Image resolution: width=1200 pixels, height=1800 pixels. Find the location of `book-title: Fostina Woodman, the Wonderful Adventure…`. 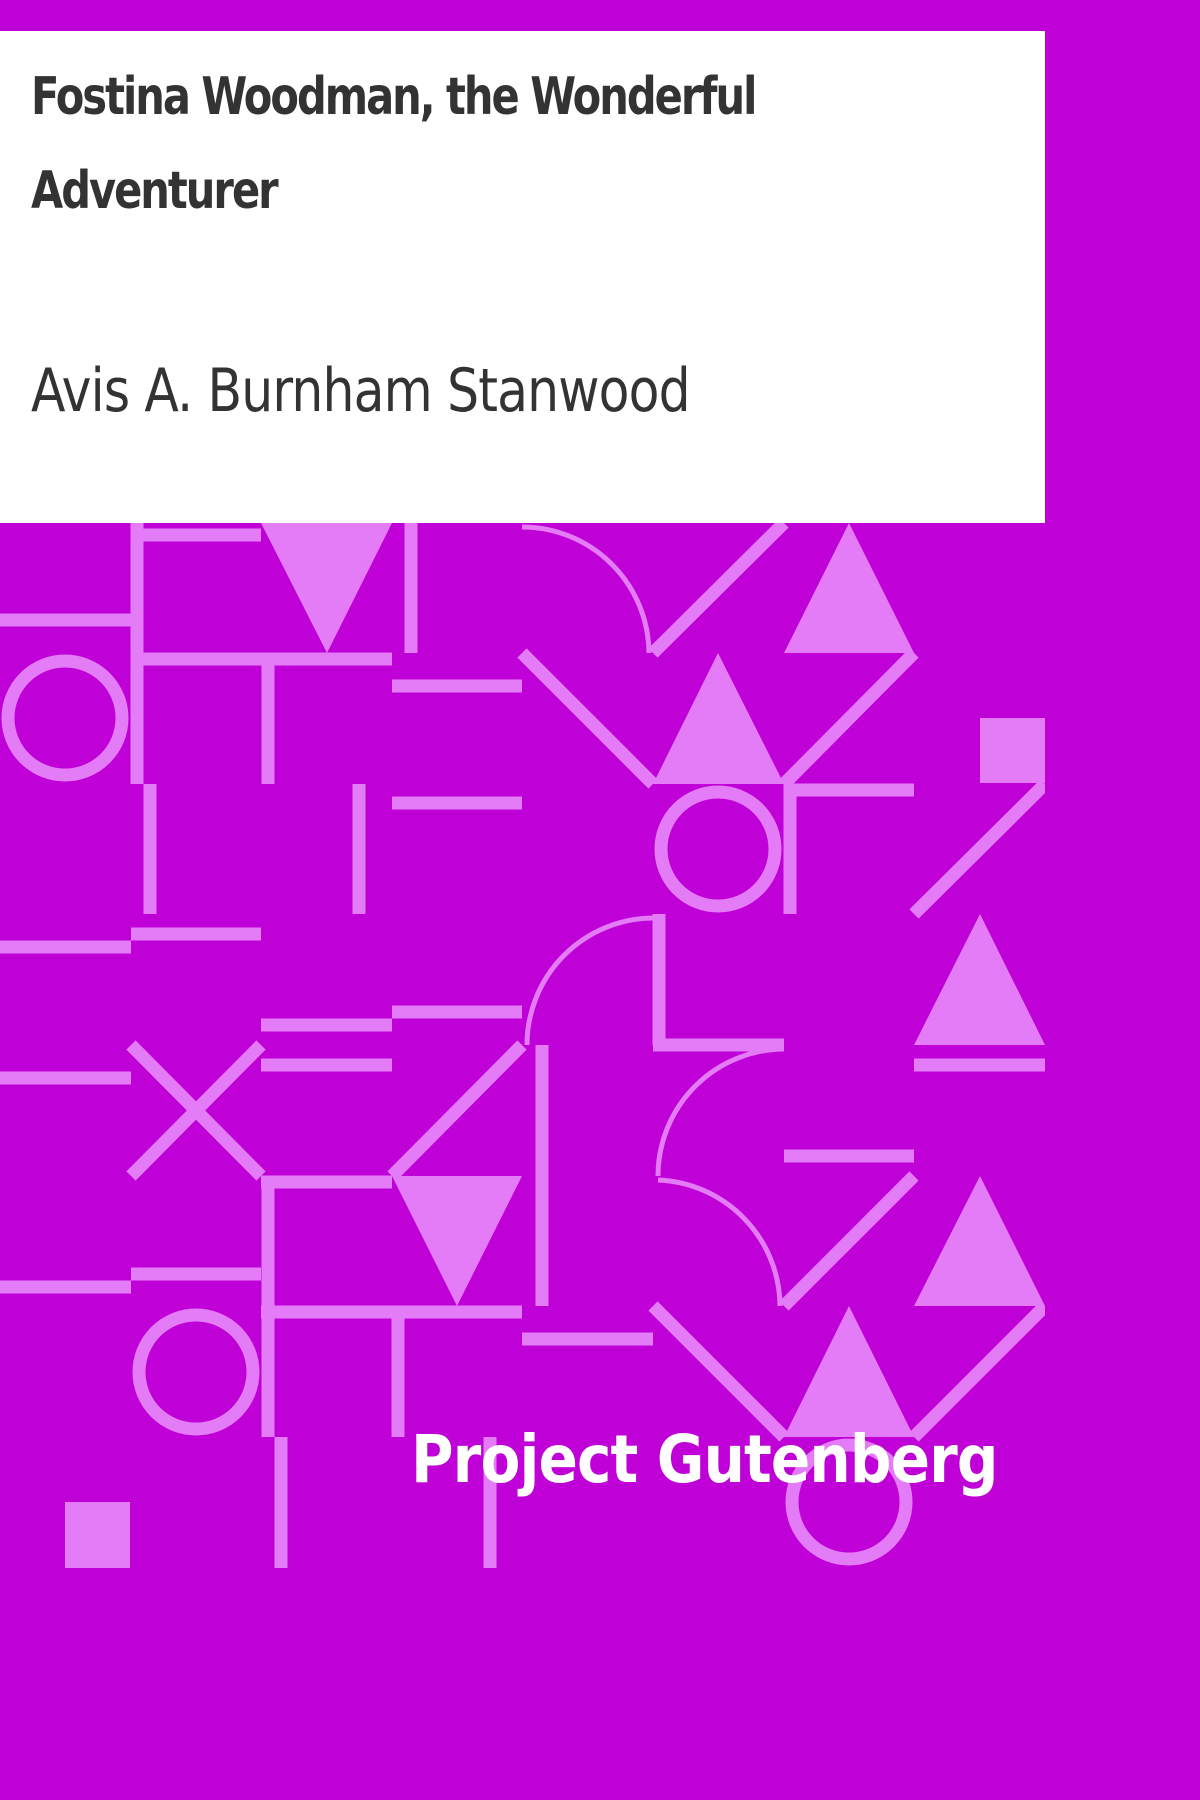

book-title: Fostina Woodman, the Wonderful Adventure… is located at coordinates (394, 144).